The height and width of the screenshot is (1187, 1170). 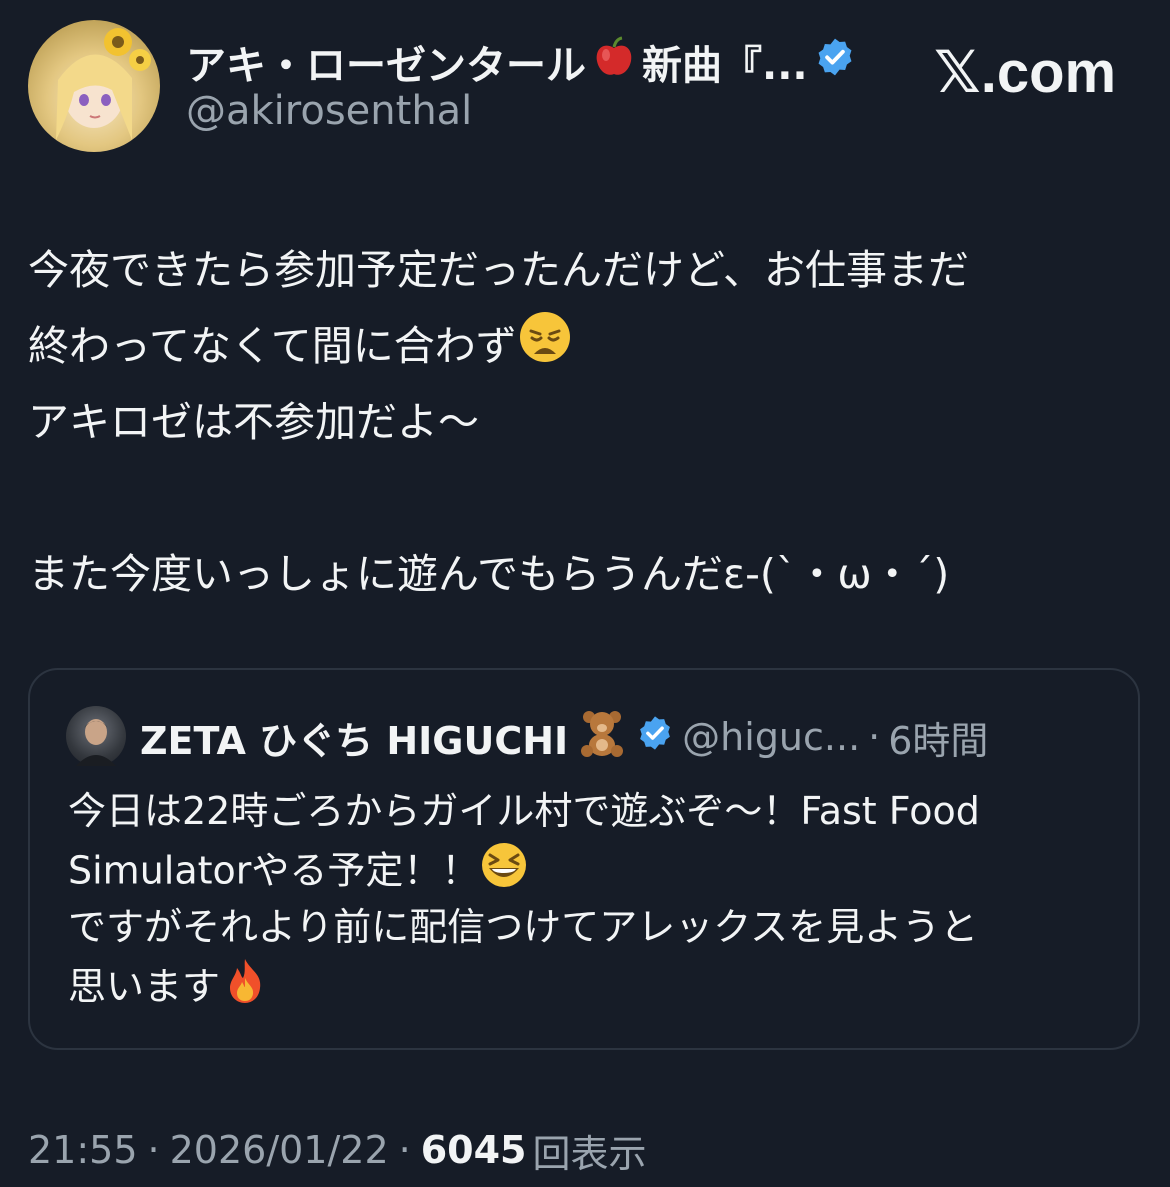 I want to click on post-time: 21:55, so click(x=83, y=1150).